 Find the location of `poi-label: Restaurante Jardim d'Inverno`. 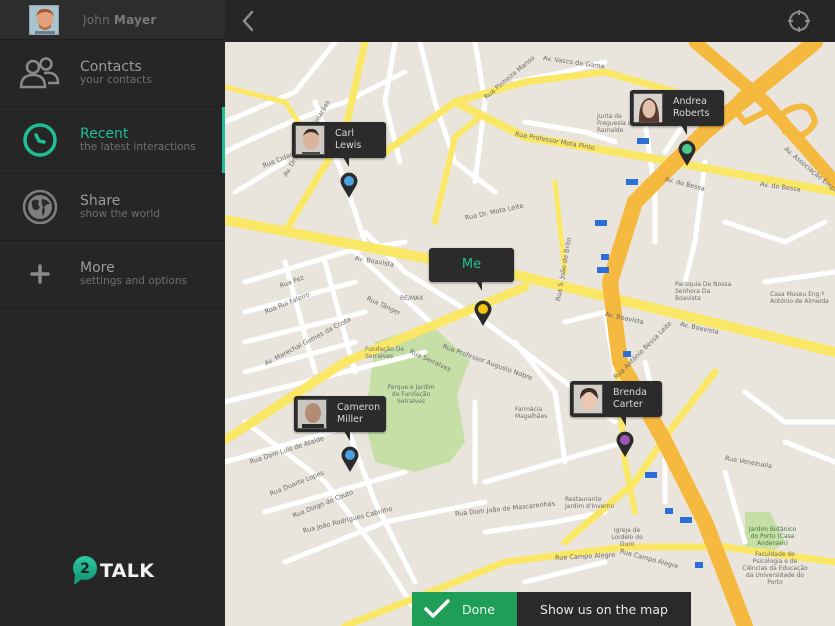

poi-label: Restaurante Jardim d'Inverno is located at coordinates (590, 503).